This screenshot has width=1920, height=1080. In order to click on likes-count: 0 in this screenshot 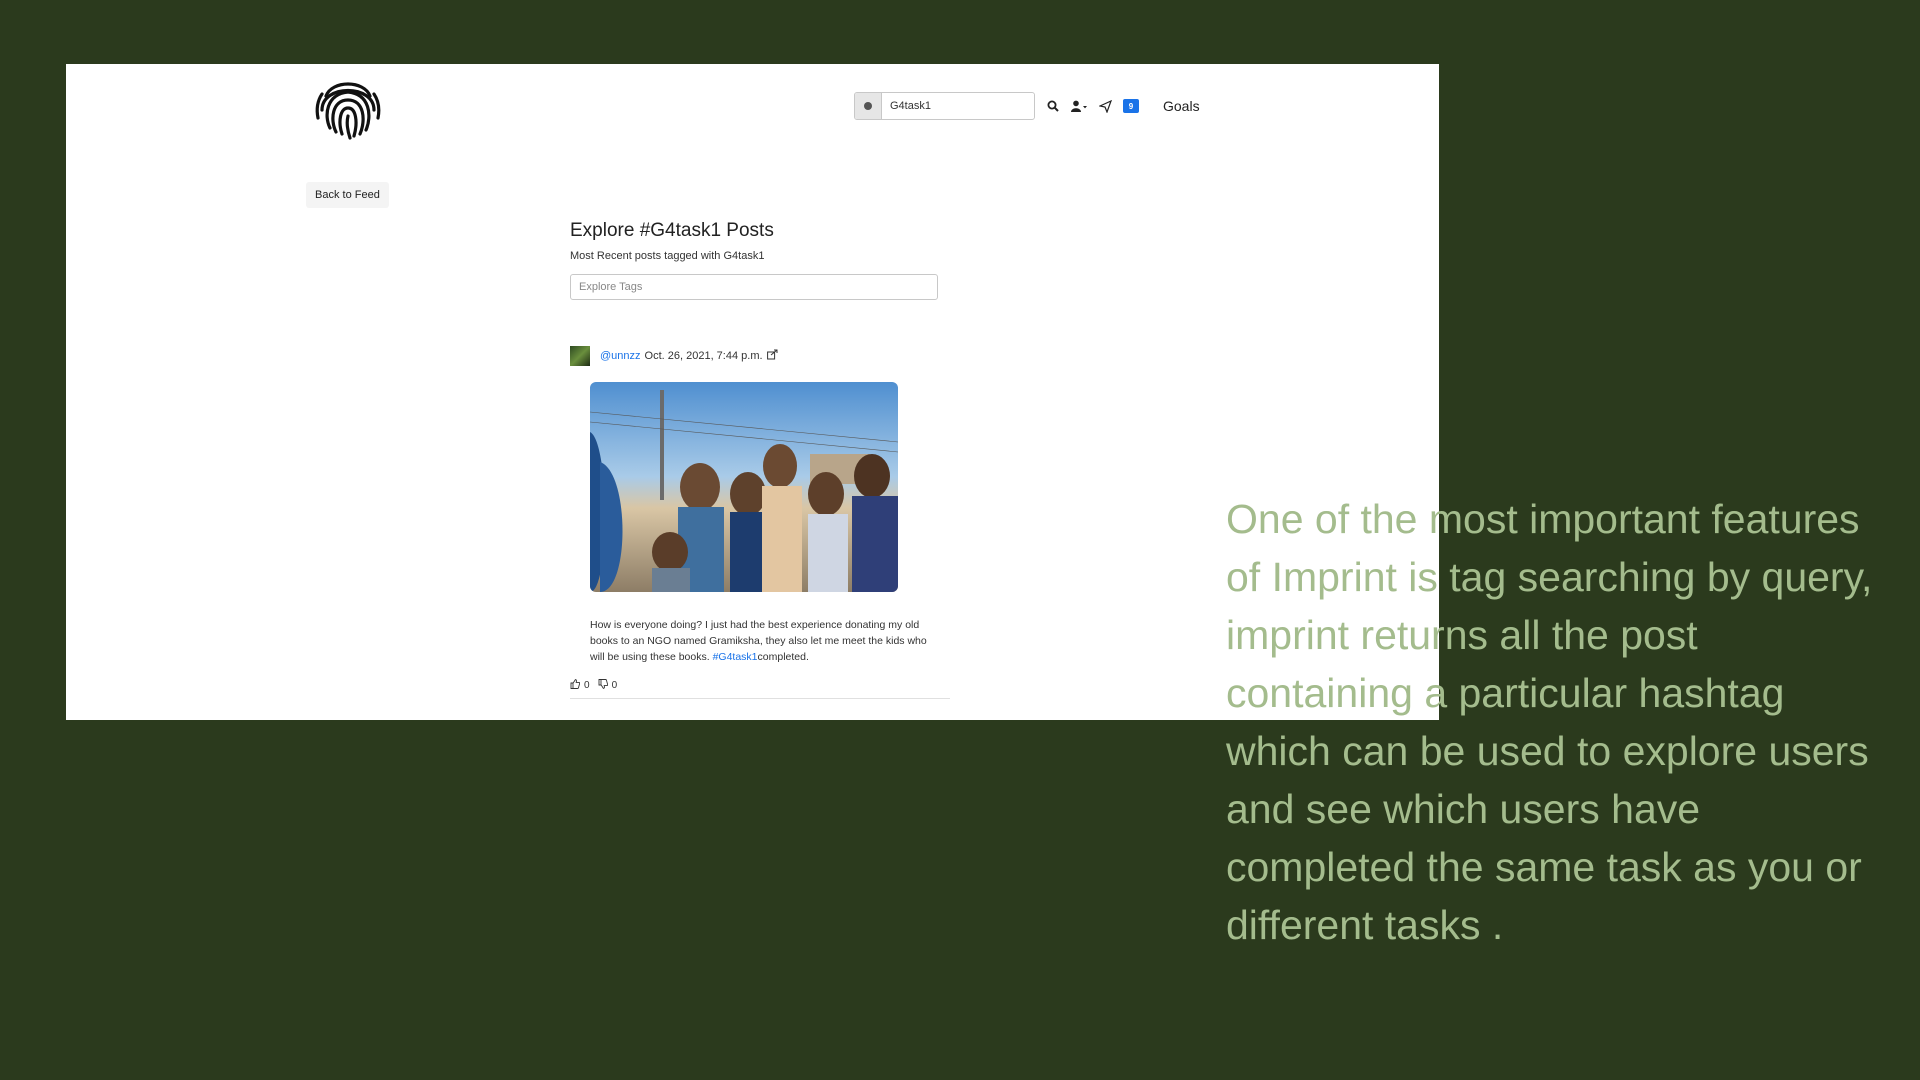, I will do `click(587, 685)`.